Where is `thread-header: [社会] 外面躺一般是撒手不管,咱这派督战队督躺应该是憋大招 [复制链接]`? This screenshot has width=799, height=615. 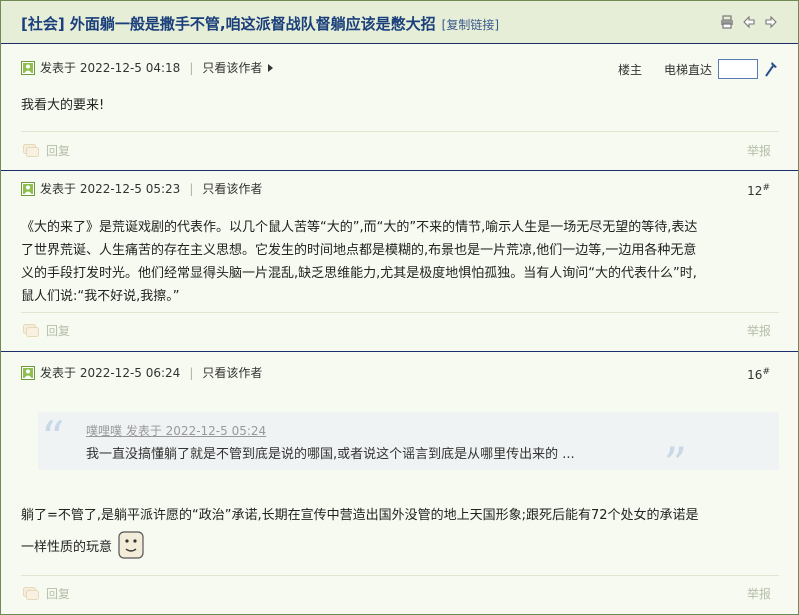 thread-header: [社会] 外面躺一般是撒手不管,咱这派督战队督躺应该是憋大招 [复制链接] is located at coordinates (399, 22).